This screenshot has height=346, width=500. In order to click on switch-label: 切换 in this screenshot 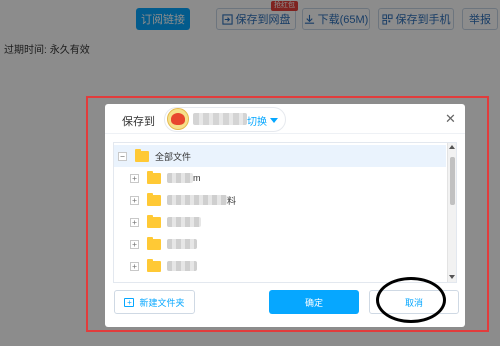, I will do `click(257, 122)`.